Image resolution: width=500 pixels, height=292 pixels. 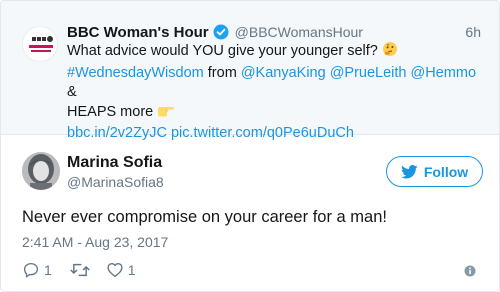 What do you see at coordinates (390, 52) in the screenshot?
I see `thinking-face-emoji-icon` at bounding box center [390, 52].